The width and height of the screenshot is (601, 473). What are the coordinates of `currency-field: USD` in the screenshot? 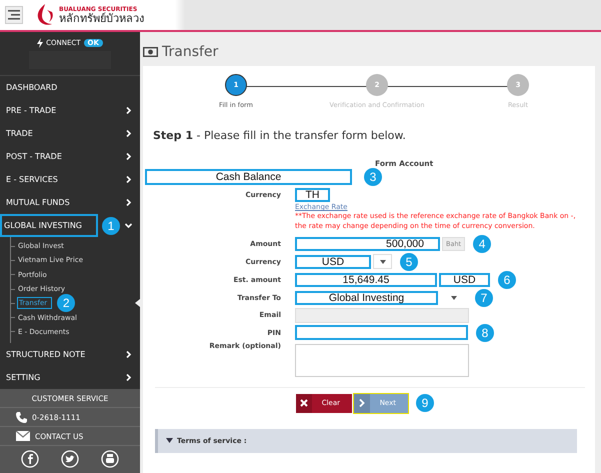 It's located at (464, 279).